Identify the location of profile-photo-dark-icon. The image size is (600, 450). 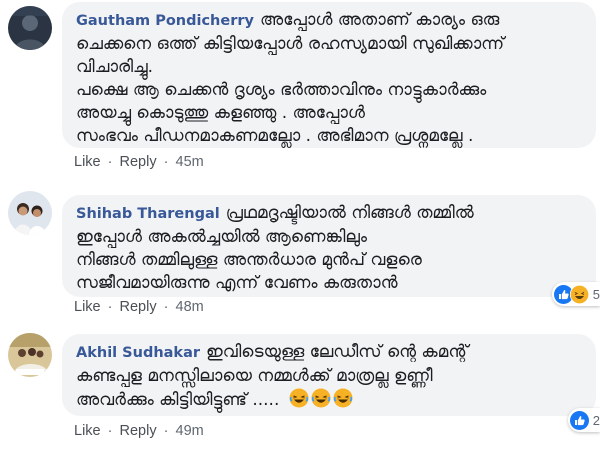
(30, 28).